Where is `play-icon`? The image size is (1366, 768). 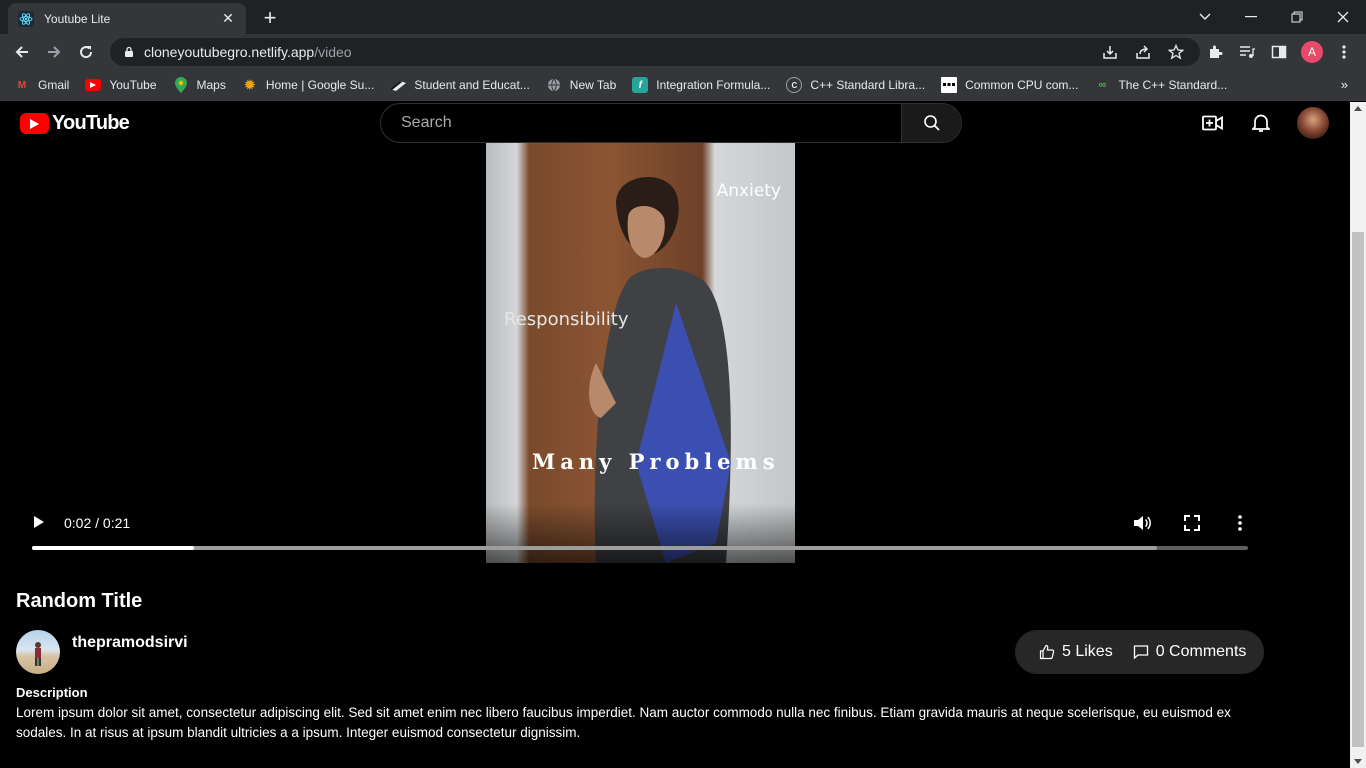
play-icon is located at coordinates (40, 523).